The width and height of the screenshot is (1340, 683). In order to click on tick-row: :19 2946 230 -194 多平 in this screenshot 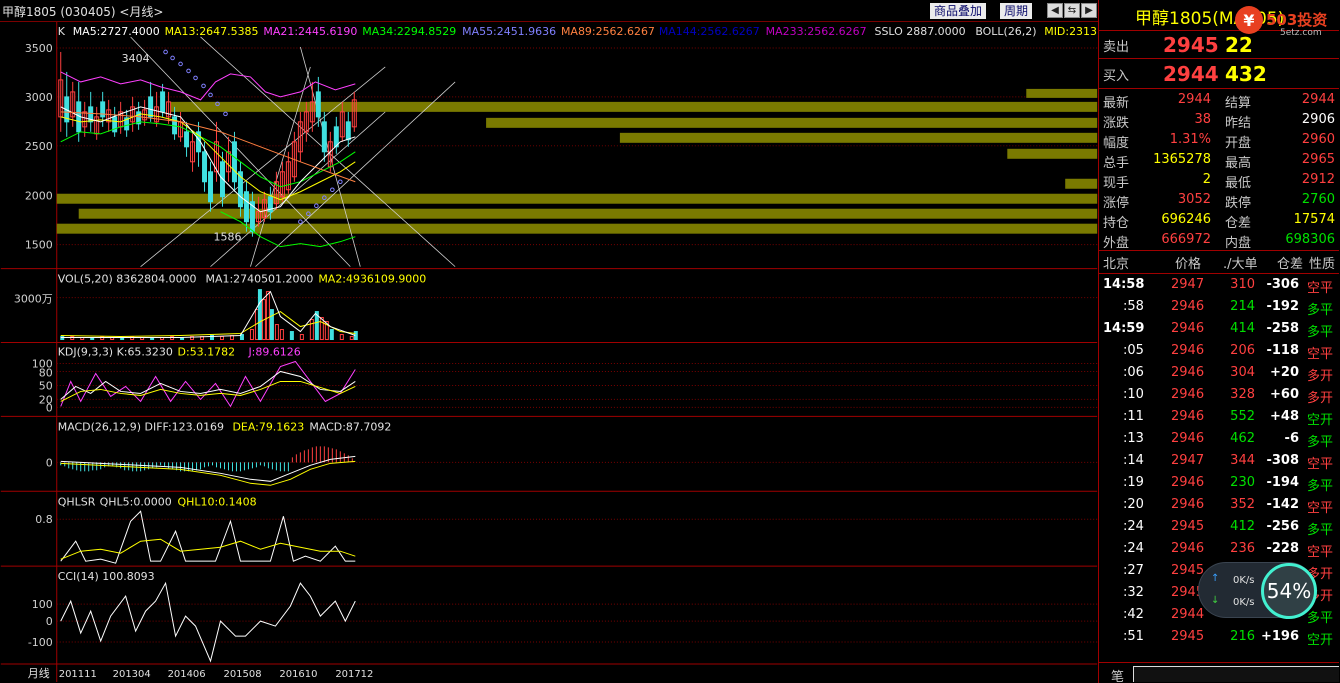, I will do `click(1219, 483)`.